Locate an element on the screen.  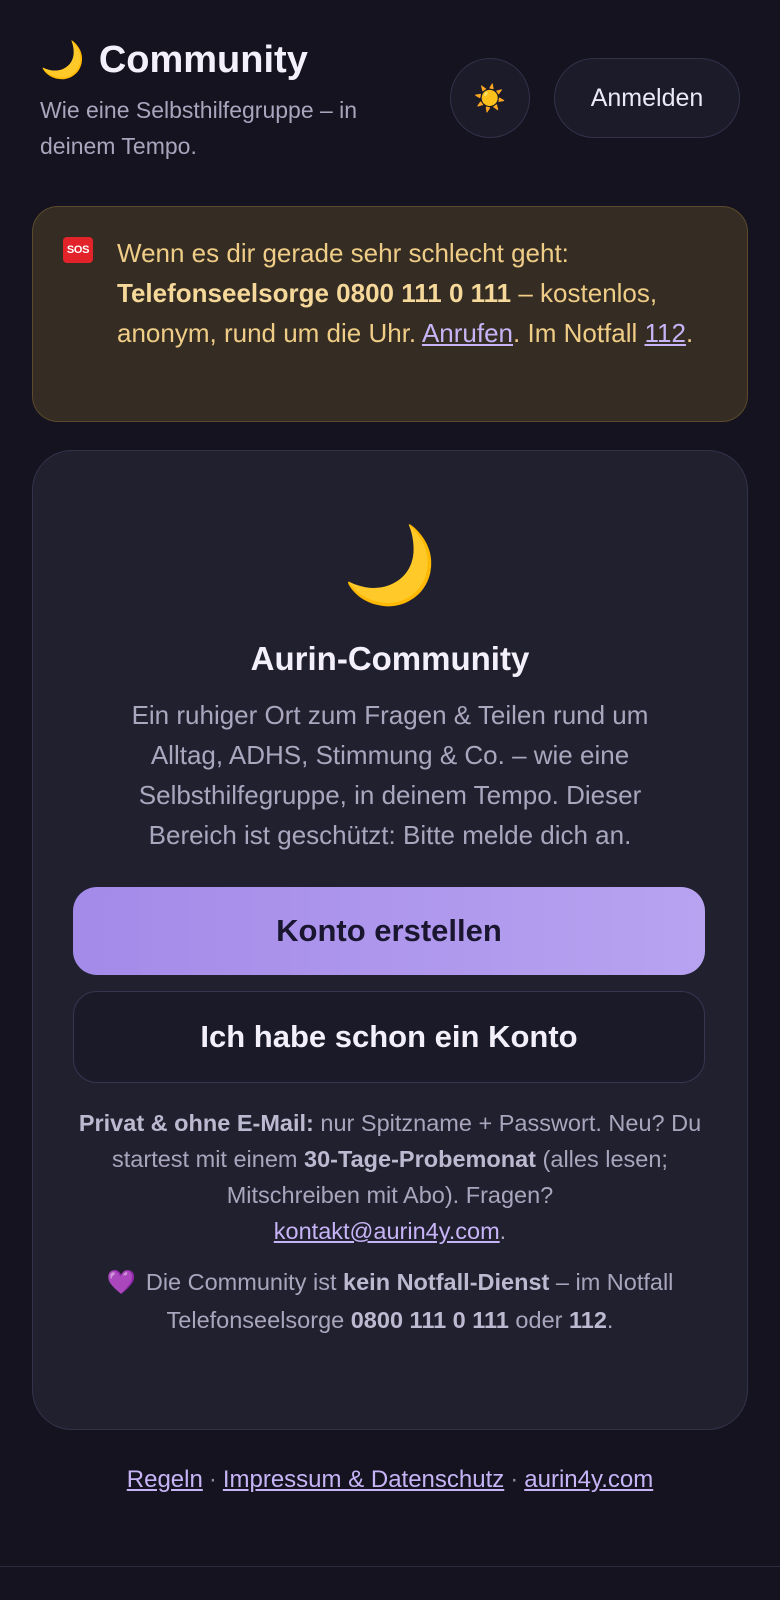
theme-toggle-button: ☀️ is located at coordinates (490, 98).